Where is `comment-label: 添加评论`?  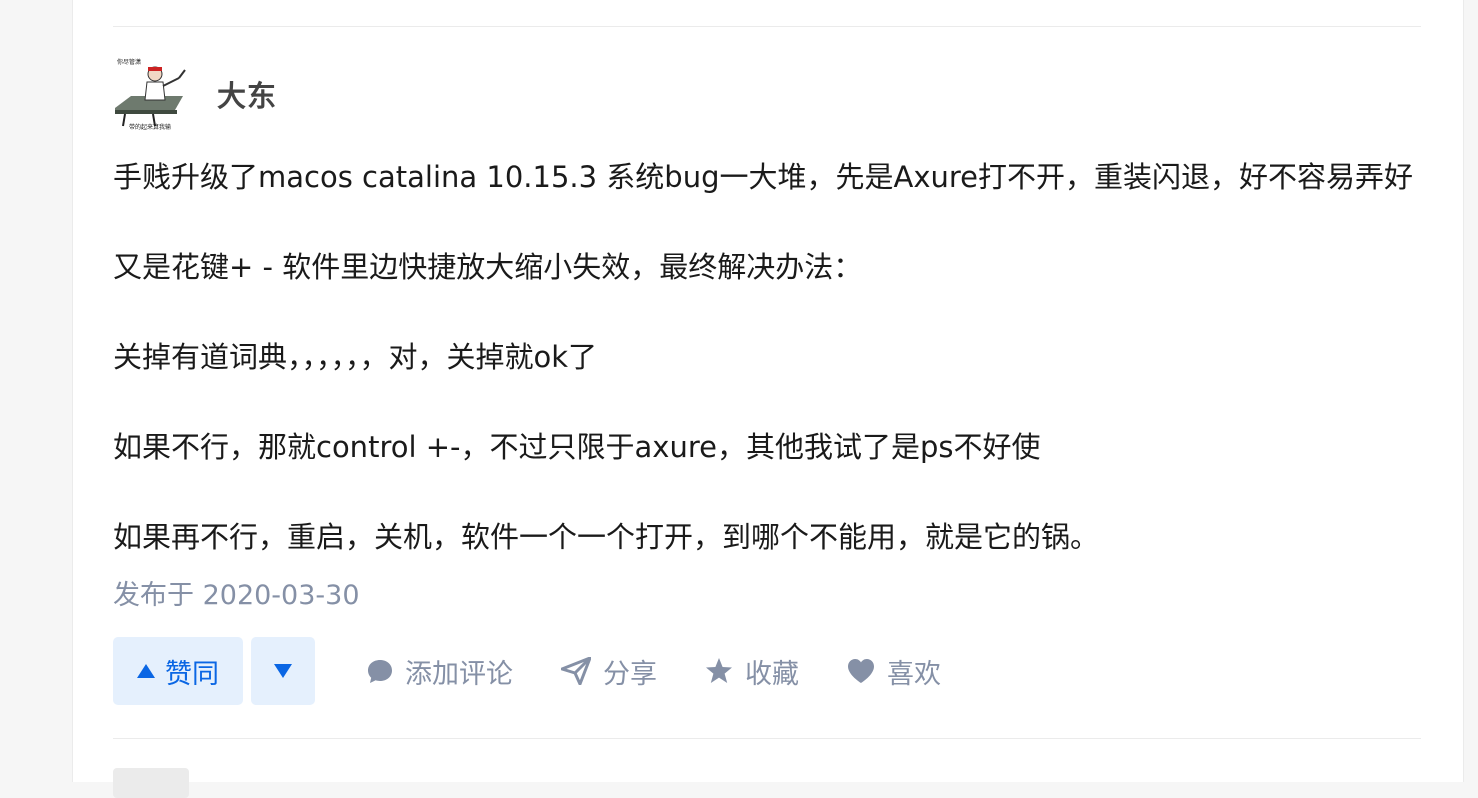 comment-label: 添加评论 is located at coordinates (459, 674).